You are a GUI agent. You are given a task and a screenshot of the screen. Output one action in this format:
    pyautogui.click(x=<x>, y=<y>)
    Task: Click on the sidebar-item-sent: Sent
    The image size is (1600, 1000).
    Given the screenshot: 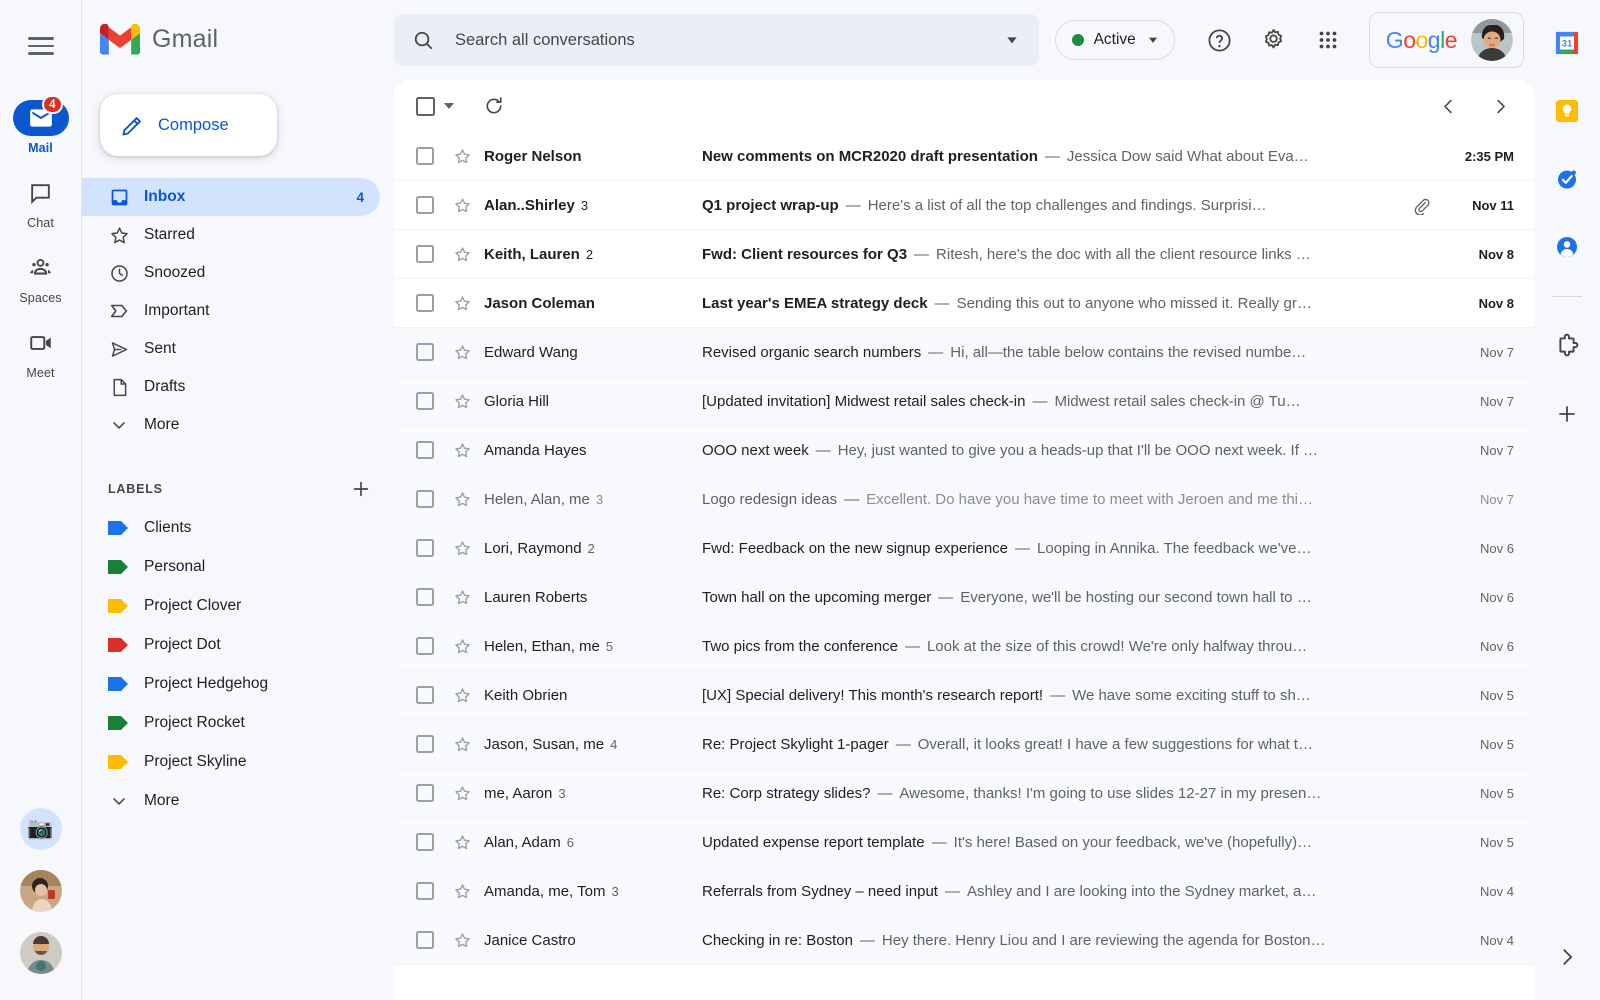 What is the action you would take?
    pyautogui.click(x=231, y=349)
    